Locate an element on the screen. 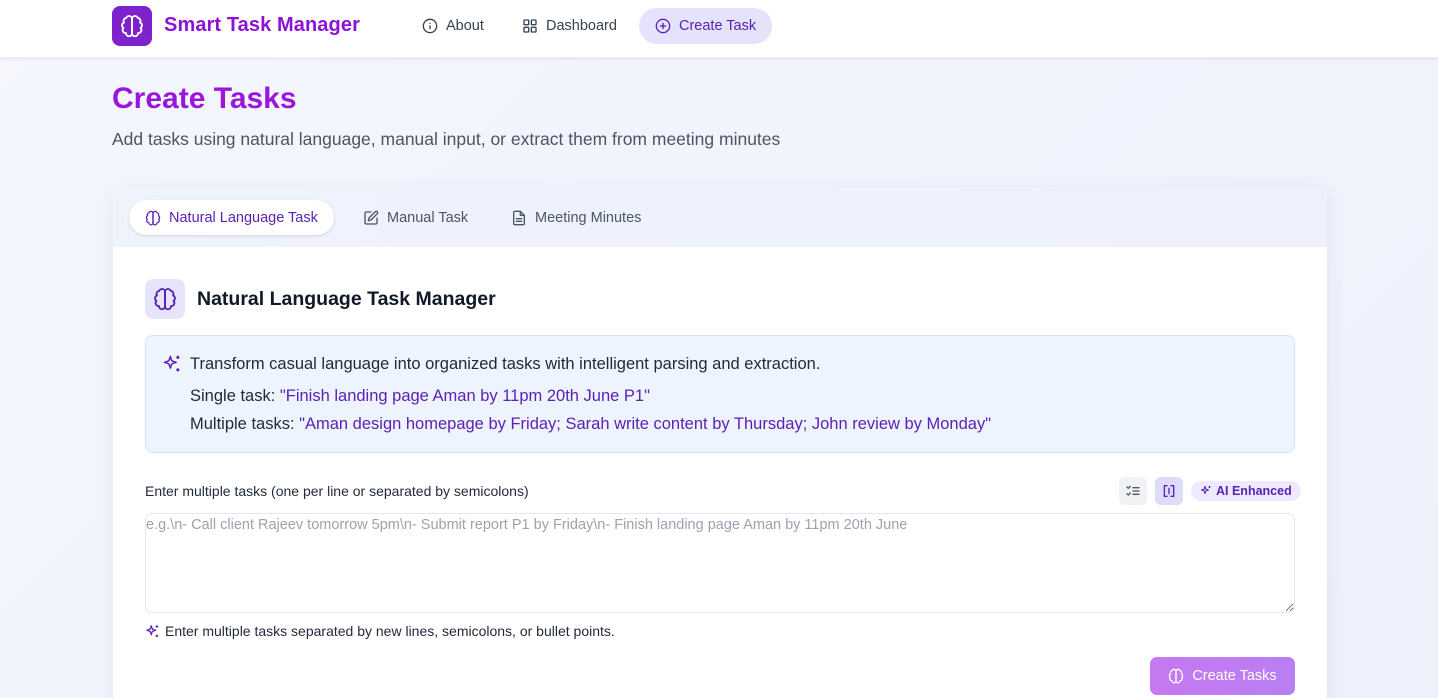 This screenshot has height=698, width=1438. nav-about: About is located at coordinates (453, 26).